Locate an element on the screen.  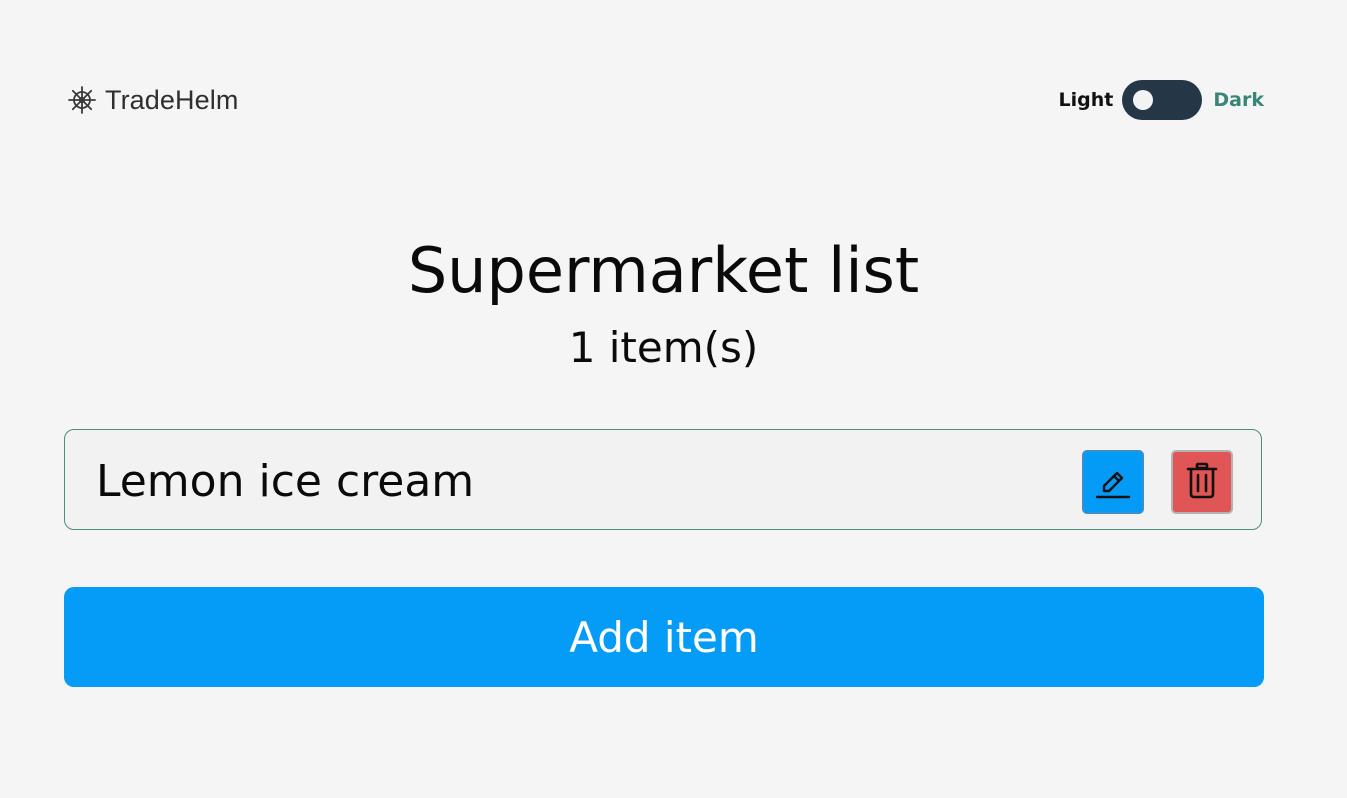
item-count: 1 item(s) is located at coordinates (663, 347).